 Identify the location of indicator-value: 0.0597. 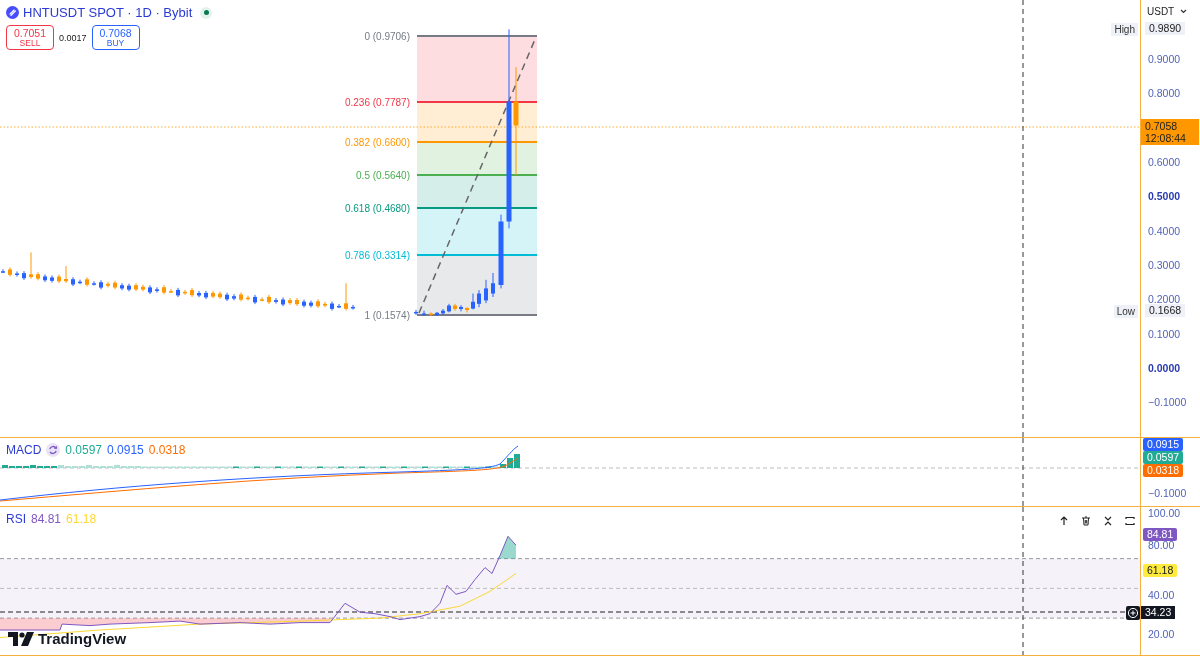
(84, 450).